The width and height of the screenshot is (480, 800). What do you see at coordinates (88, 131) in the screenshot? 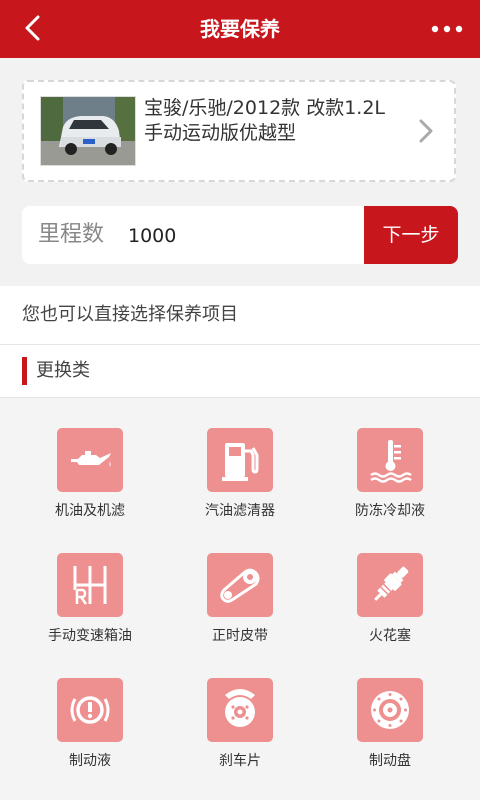
I see `car-photo` at bounding box center [88, 131].